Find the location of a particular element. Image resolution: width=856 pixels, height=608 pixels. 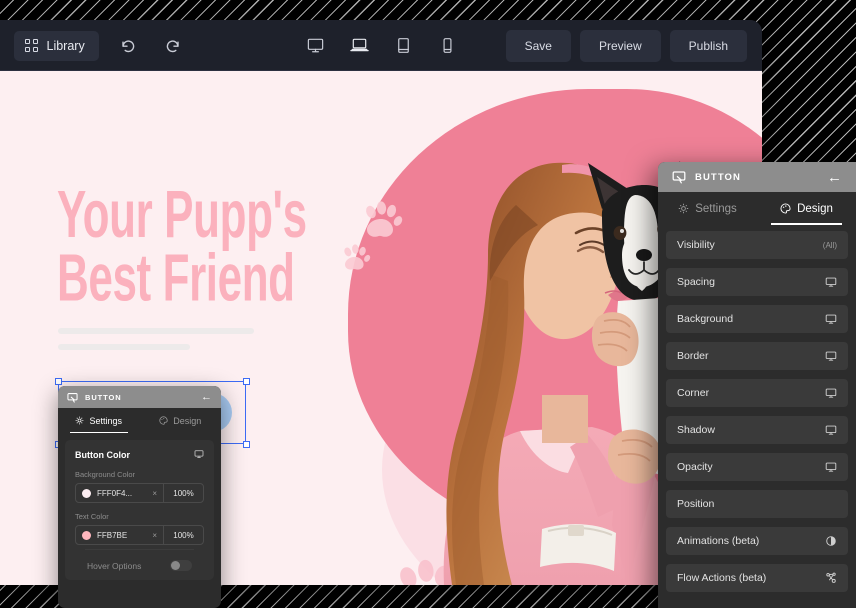

editor-toolbar: Library Save Preview Publish is located at coordinates (381, 48).